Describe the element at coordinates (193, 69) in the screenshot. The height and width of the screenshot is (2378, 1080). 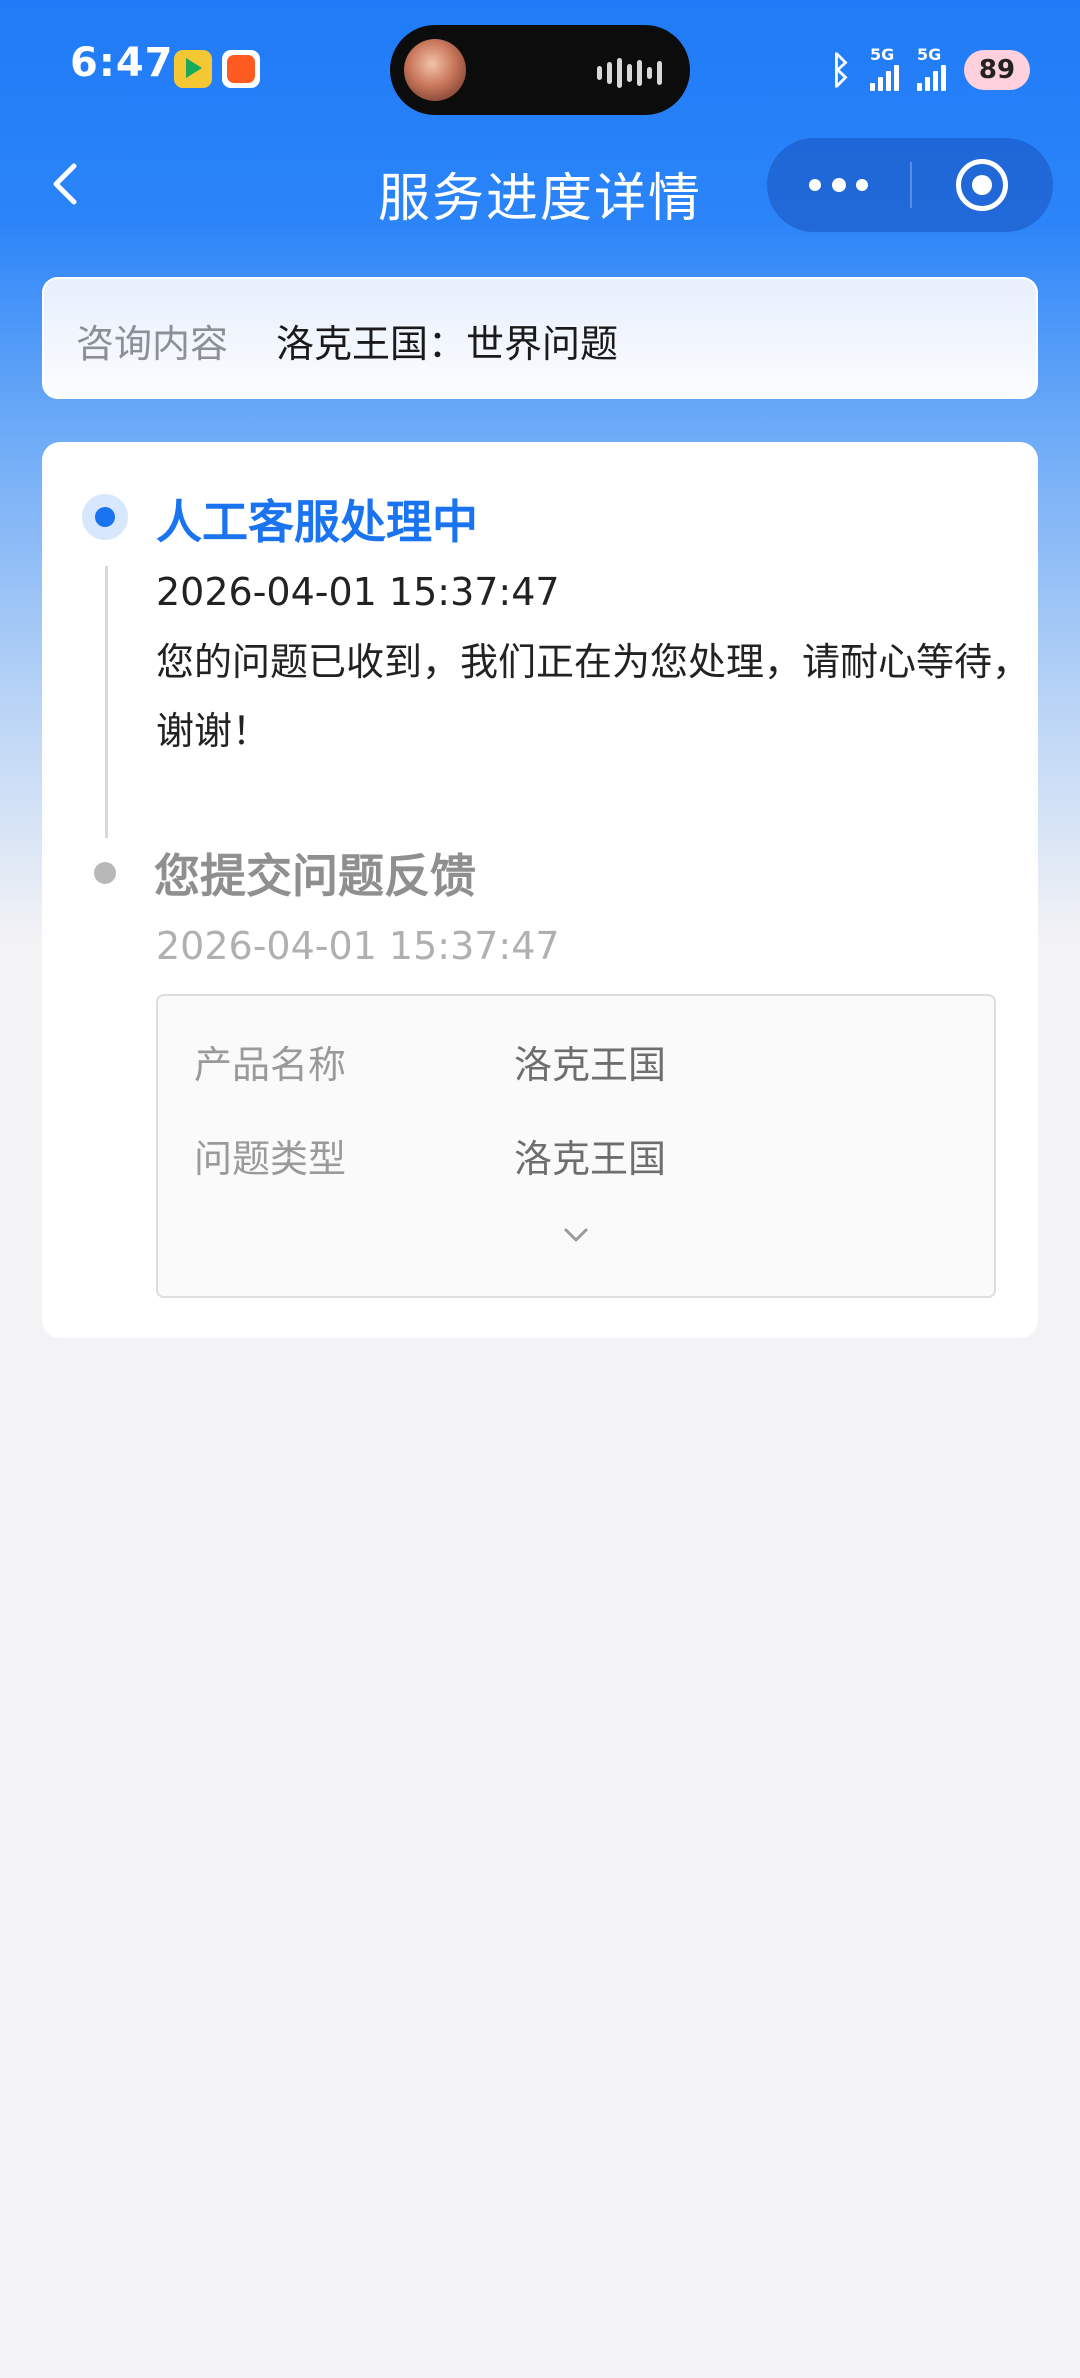
I see `video-app-icon` at that location.